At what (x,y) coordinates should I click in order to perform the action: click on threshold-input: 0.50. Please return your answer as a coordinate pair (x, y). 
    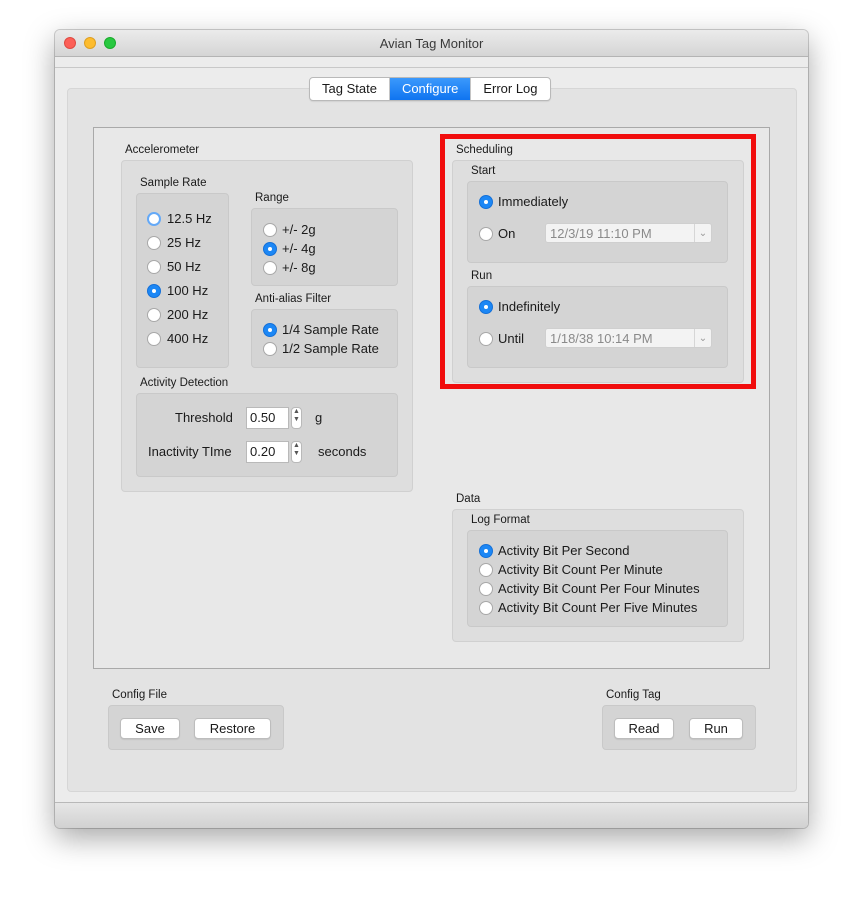
    Looking at the image, I should click on (267, 418).